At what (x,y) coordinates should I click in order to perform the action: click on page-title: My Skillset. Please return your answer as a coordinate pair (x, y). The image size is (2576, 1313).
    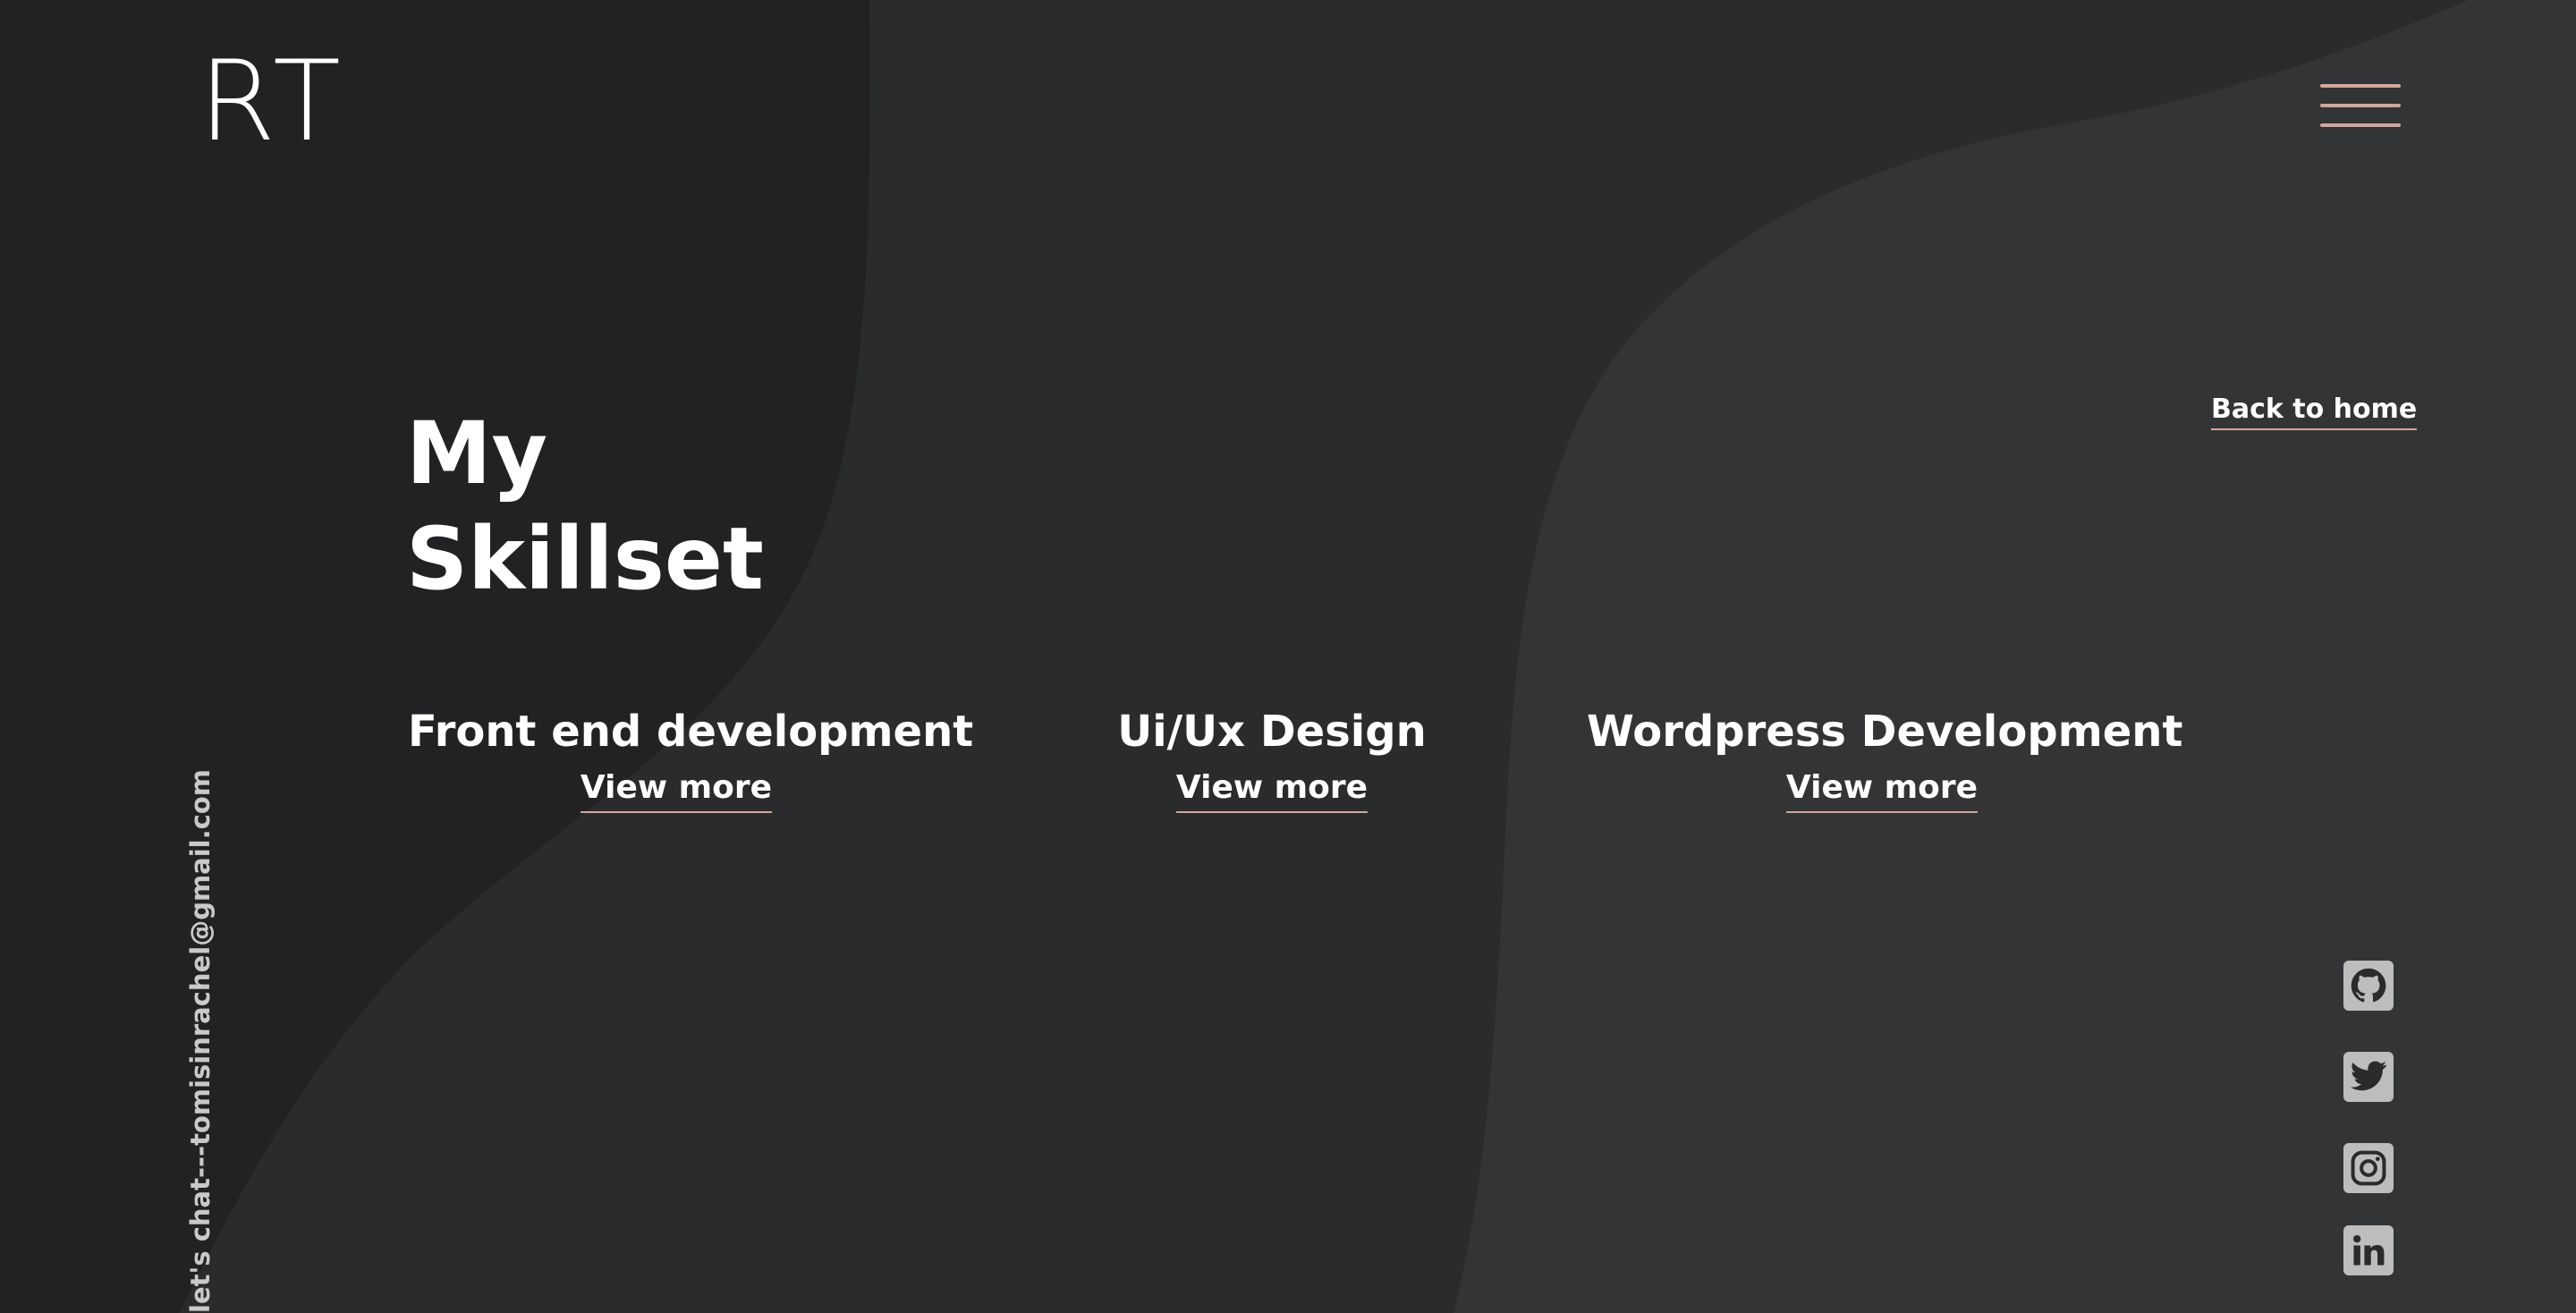
    Looking at the image, I should click on (585, 506).